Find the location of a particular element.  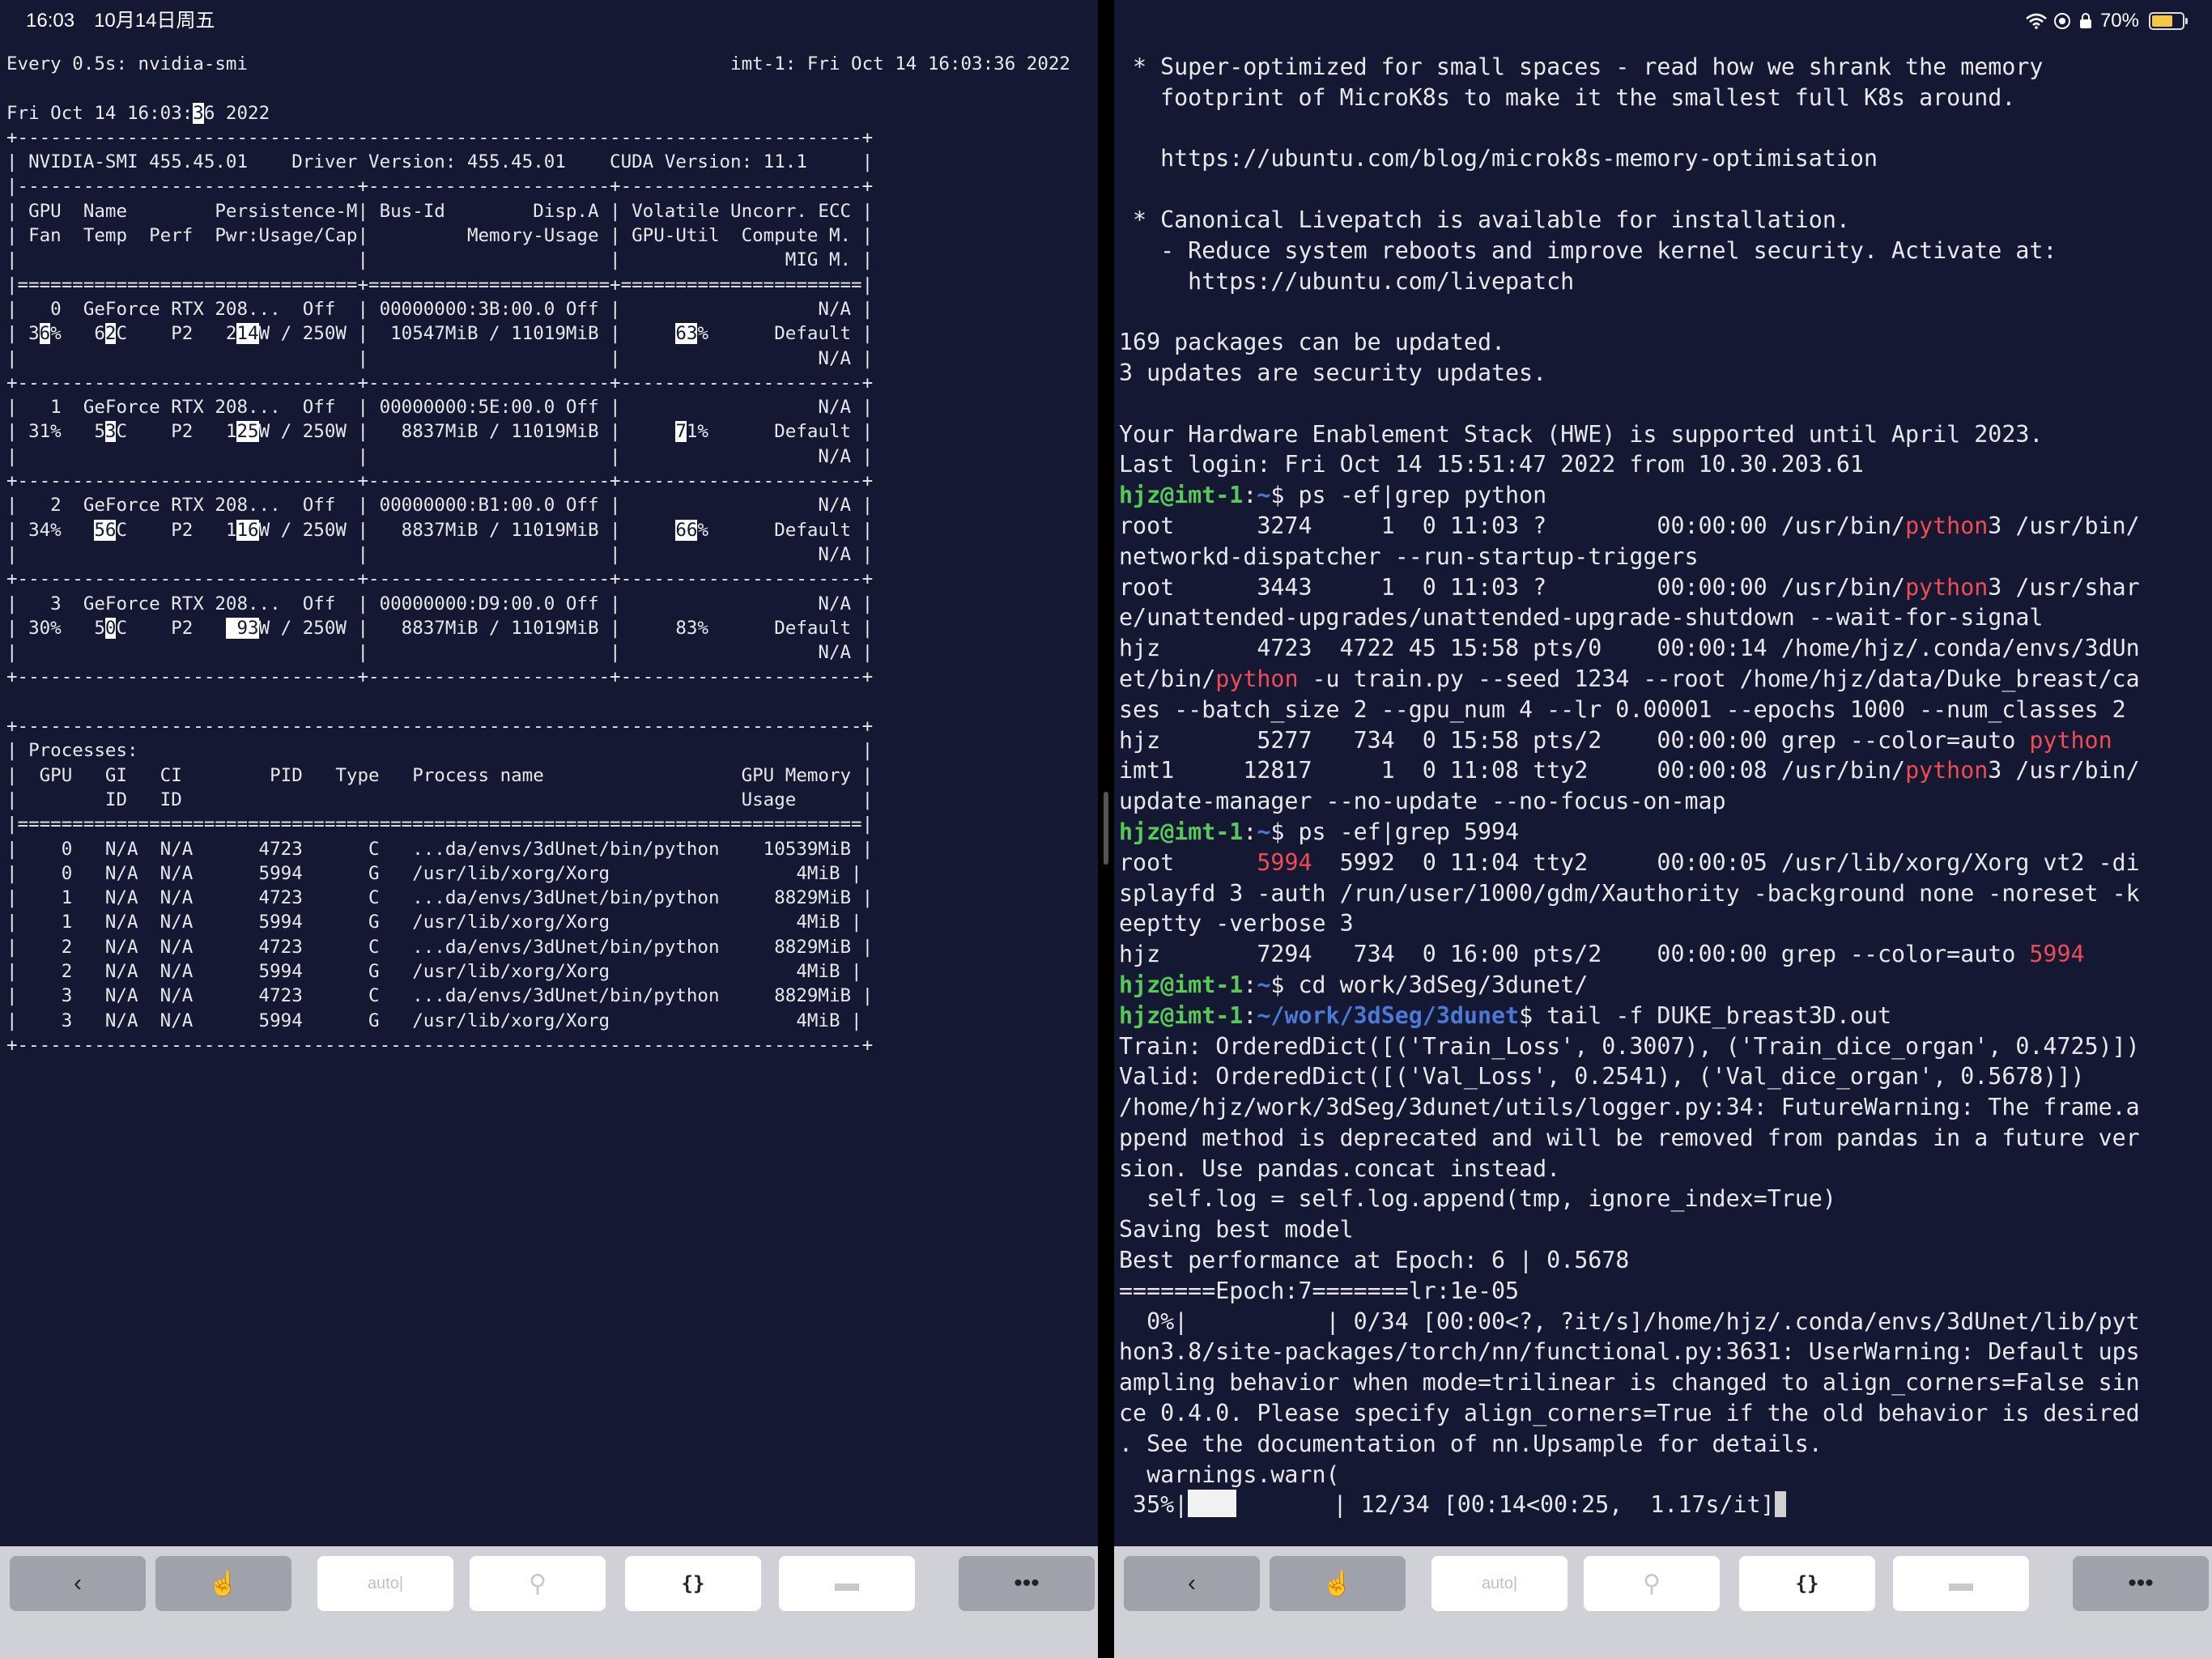

left-keyboard-bar: ‹ ☝ auto| ⚲ {} ▬ ••• is located at coordinates (549, 1602).